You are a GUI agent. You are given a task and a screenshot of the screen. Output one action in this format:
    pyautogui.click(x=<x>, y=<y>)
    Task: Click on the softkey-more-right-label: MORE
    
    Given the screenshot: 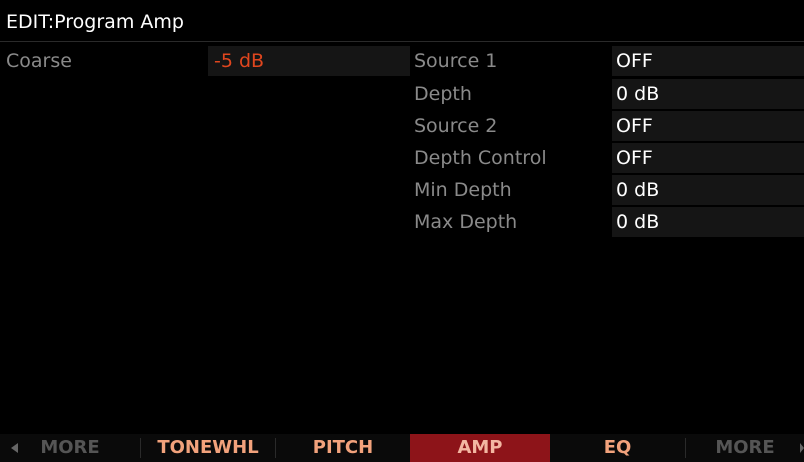 What is the action you would take?
    pyautogui.click(x=745, y=447)
    